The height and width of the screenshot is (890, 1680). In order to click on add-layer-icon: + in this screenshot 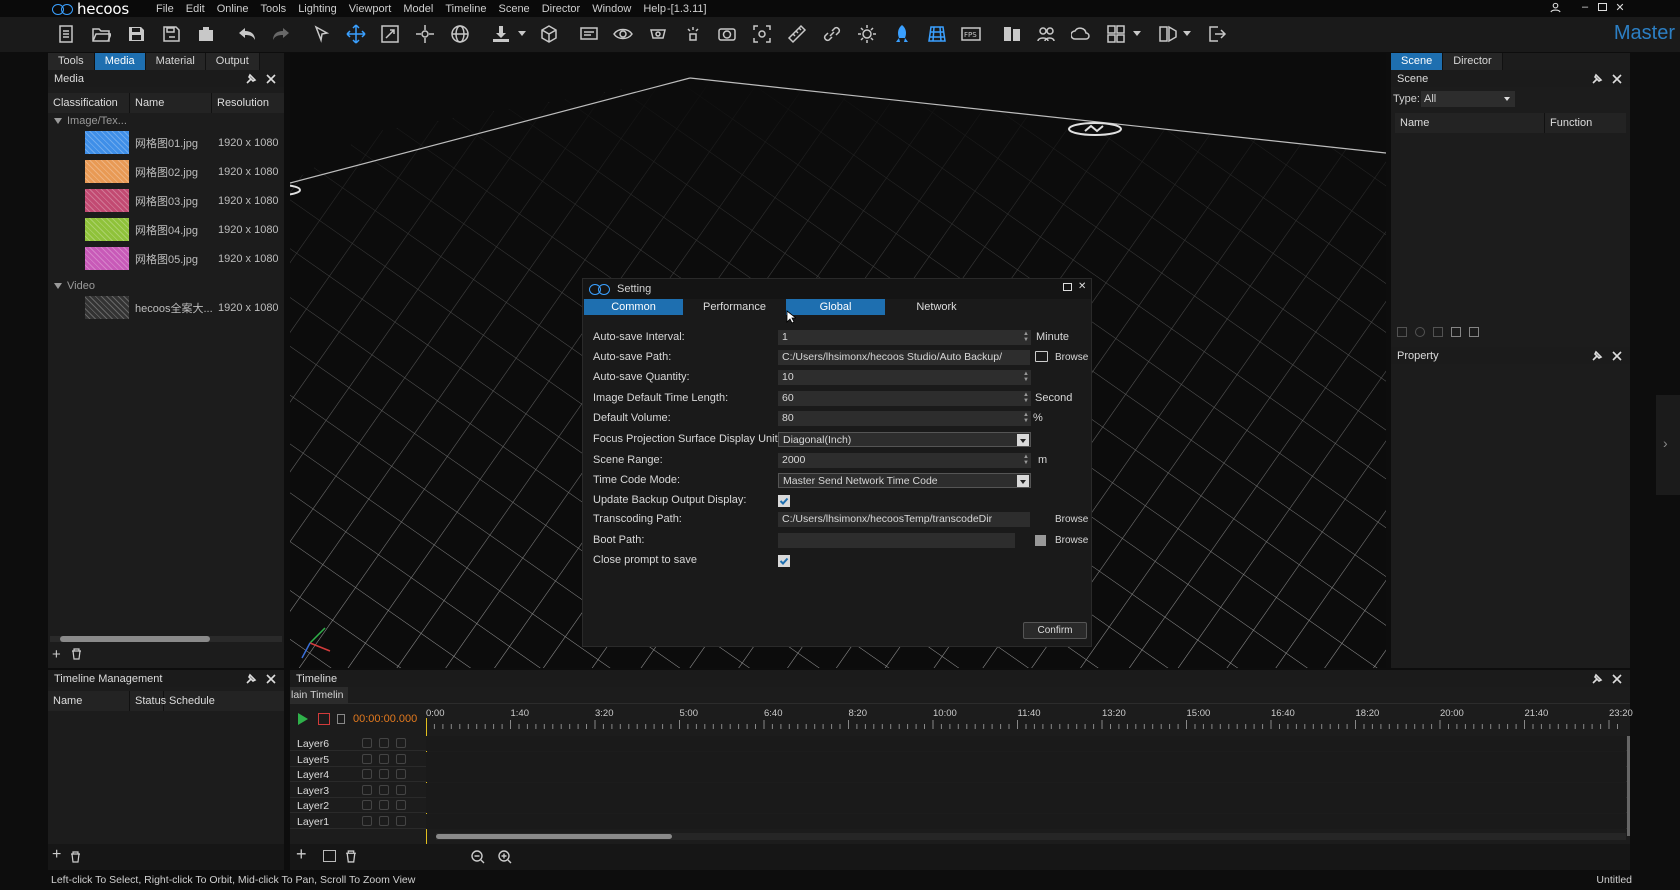, I will do `click(301, 854)`.